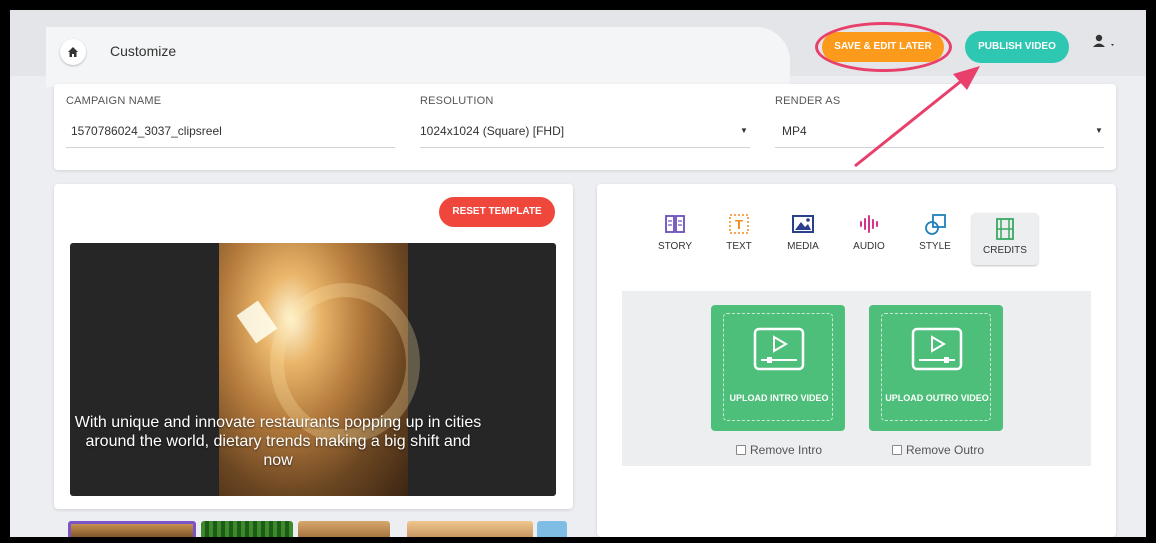  Describe the element at coordinates (1005, 250) in the screenshot. I see `tab-credits-label: CREDITS` at that location.